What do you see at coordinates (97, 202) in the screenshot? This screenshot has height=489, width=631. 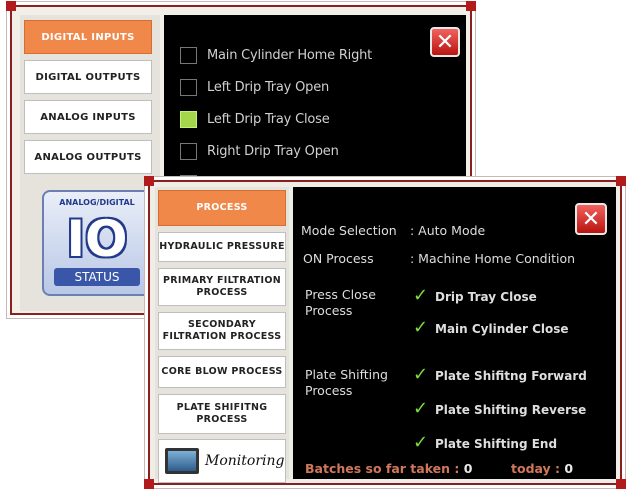 I see `logo-caption: ANALOG/DIGITAL` at bounding box center [97, 202].